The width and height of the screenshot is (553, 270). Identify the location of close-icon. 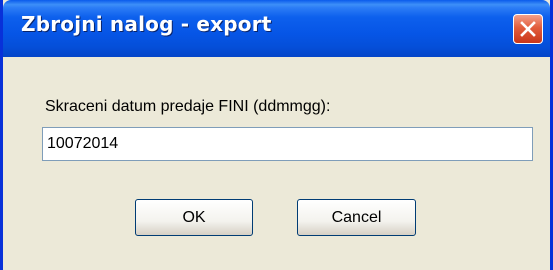
(528, 29).